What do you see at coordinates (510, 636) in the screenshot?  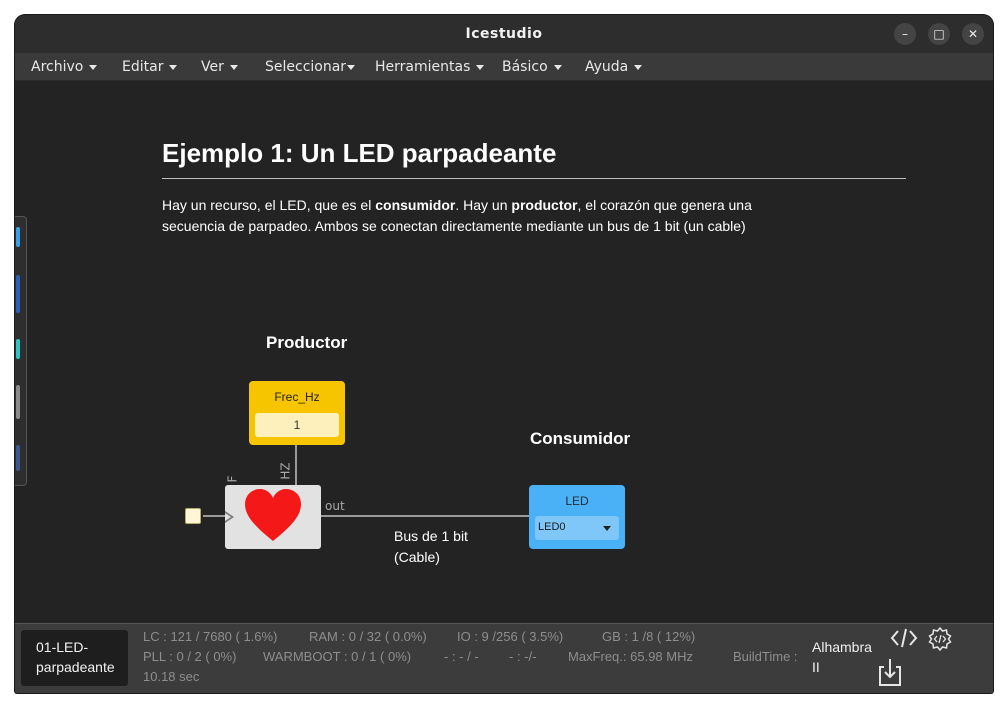 I see `stat-io: IO : 9 /256 ( 3.5%)` at bounding box center [510, 636].